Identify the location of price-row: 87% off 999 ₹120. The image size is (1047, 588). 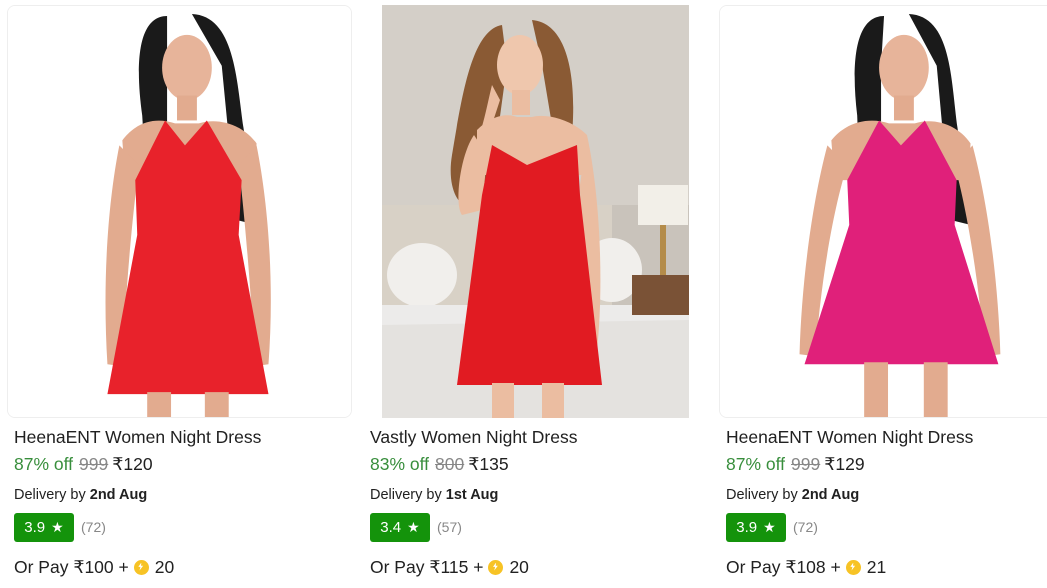
(83, 464).